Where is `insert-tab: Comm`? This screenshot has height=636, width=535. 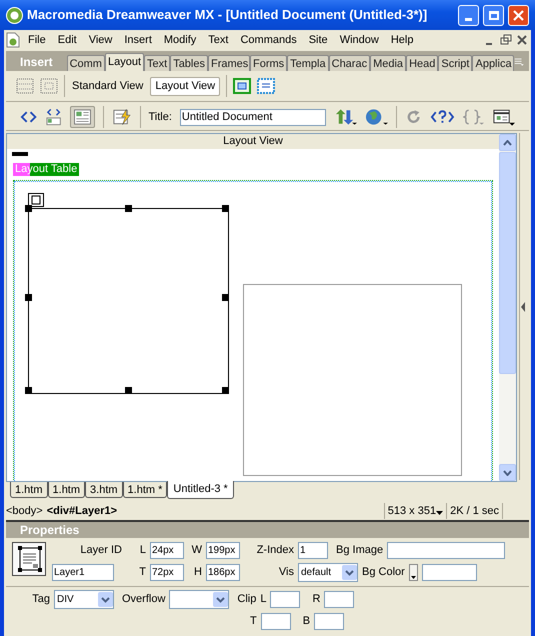 insert-tab: Comm is located at coordinates (85, 63).